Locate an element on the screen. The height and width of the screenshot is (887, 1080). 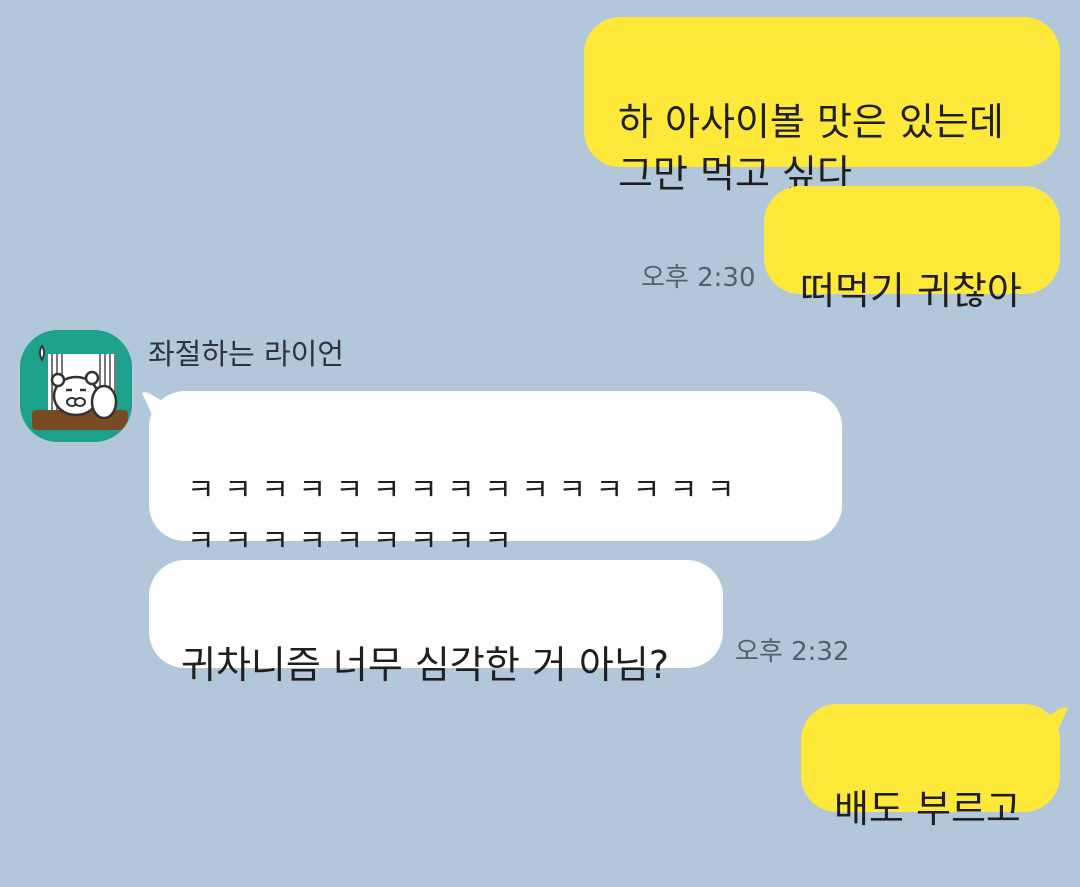
message-text: 하 아사이볼 맛은 있는데 그만 먹고 싶다 is located at coordinates (811, 148).